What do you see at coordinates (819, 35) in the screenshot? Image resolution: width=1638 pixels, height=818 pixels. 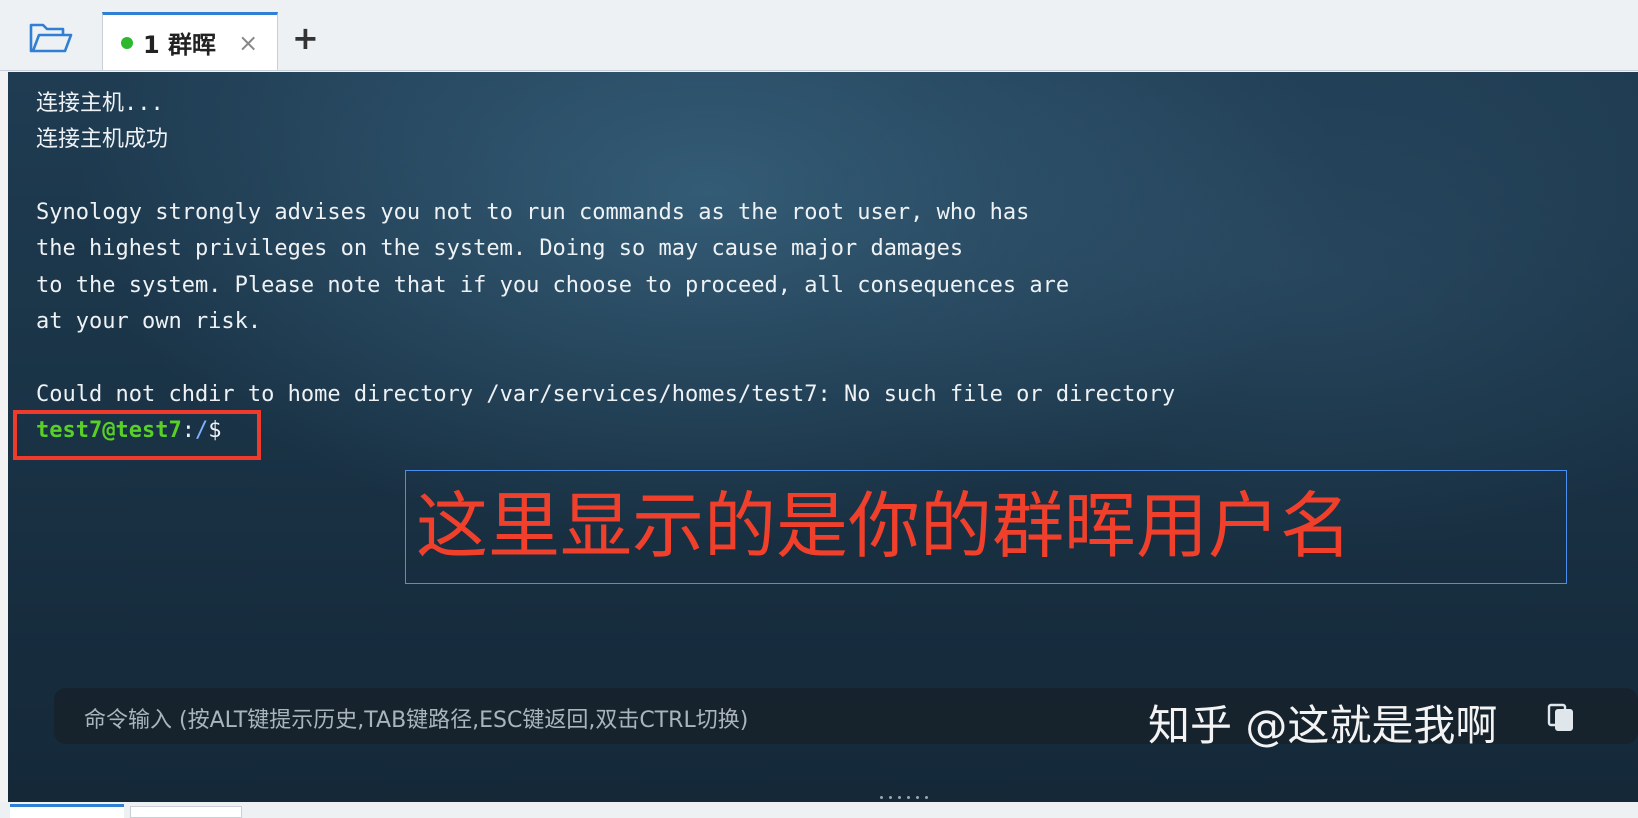 I see `tab-bar: 1 群晖 × +` at bounding box center [819, 35].